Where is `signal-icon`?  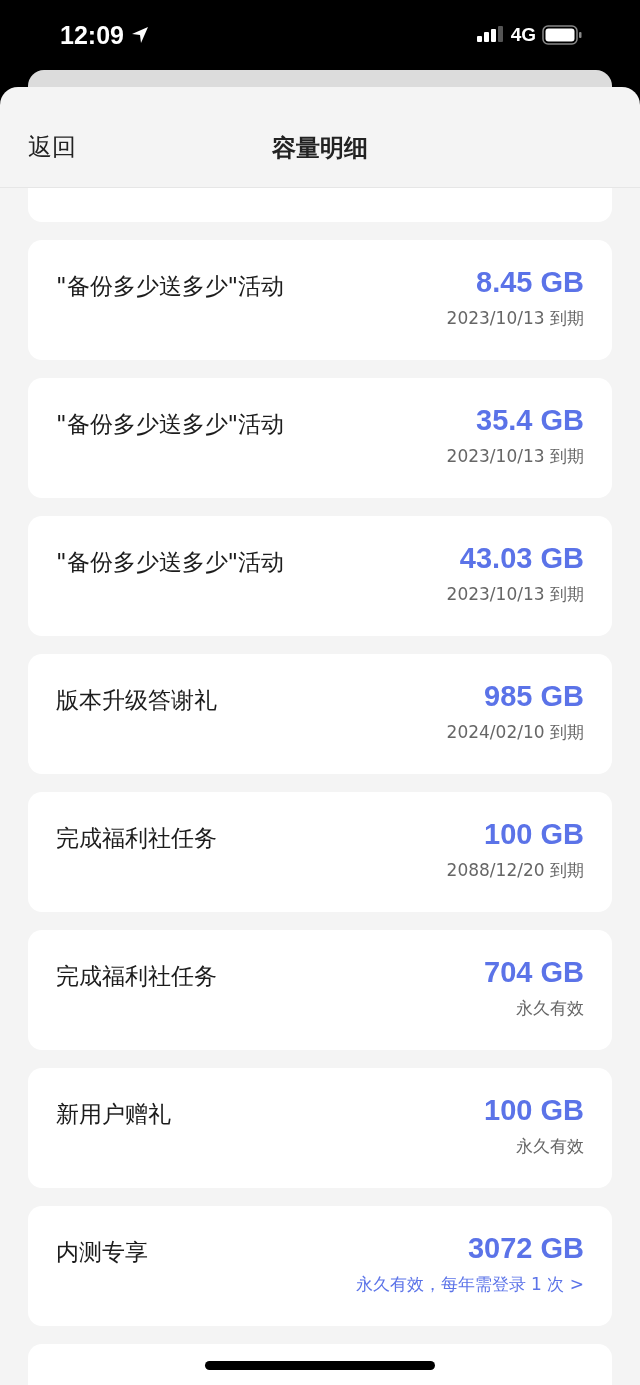 signal-icon is located at coordinates (490, 35).